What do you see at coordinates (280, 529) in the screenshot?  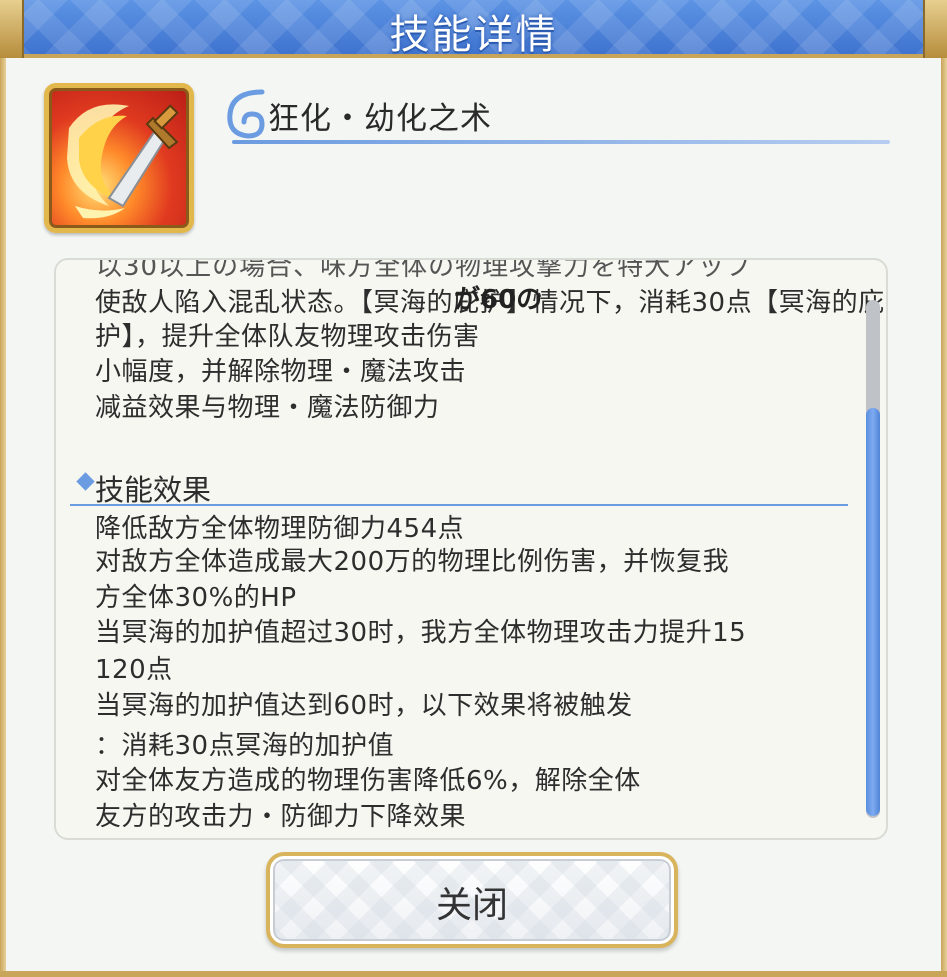 I see `effect-line: 降低敌方全体物理防御力454点` at bounding box center [280, 529].